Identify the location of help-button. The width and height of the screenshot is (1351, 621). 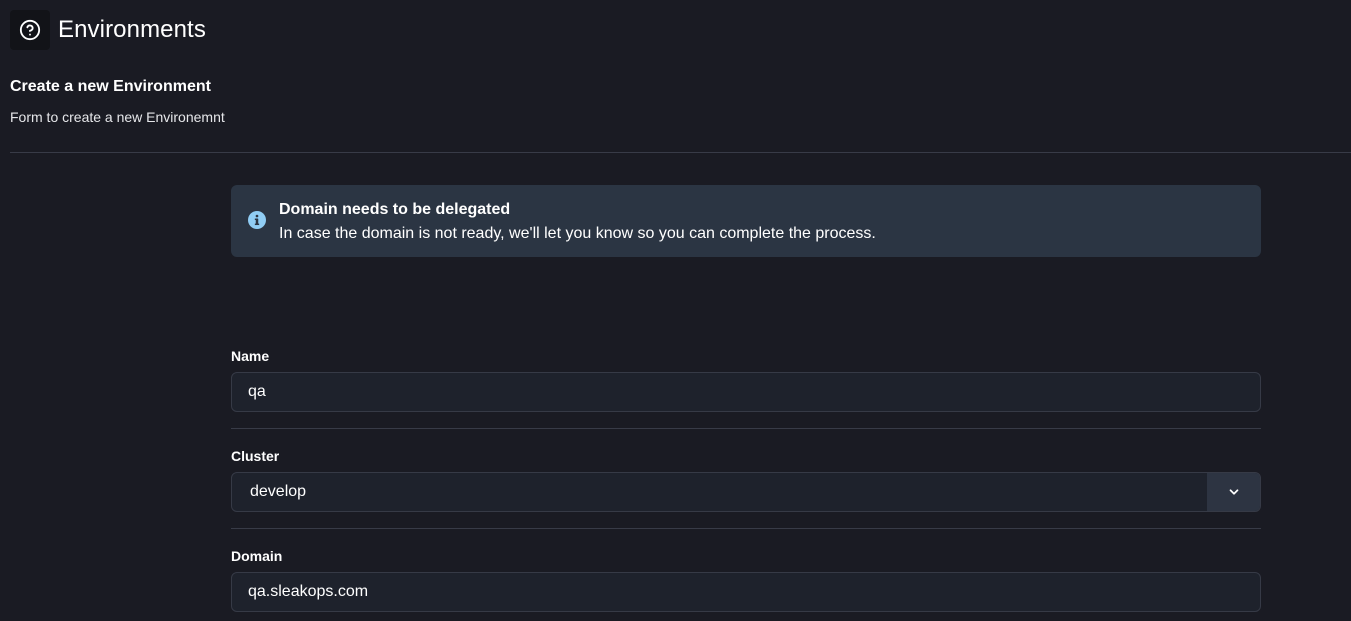
(30, 30).